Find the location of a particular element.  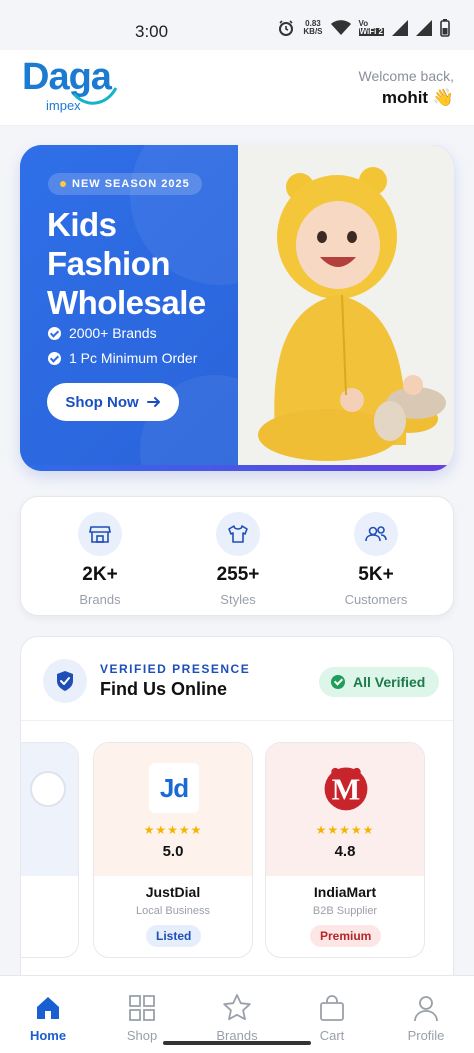

season-badge: NEW SEASON 2025 is located at coordinates (125, 184).